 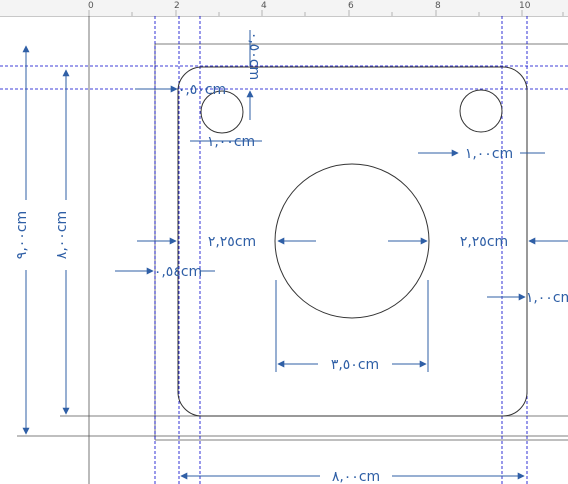 What do you see at coordinates (254, 56) in the screenshot?
I see `dim-top-offset-vertical: ٠,٥٠cm` at bounding box center [254, 56].